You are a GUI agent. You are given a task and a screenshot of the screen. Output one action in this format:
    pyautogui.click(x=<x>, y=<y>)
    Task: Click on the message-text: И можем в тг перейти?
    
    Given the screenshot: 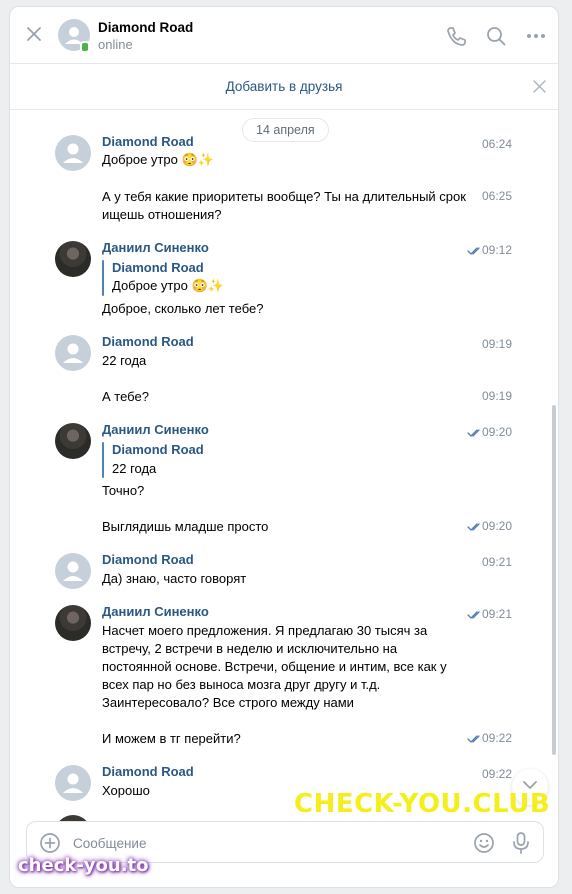 What is the action you would take?
    pyautogui.click(x=171, y=738)
    